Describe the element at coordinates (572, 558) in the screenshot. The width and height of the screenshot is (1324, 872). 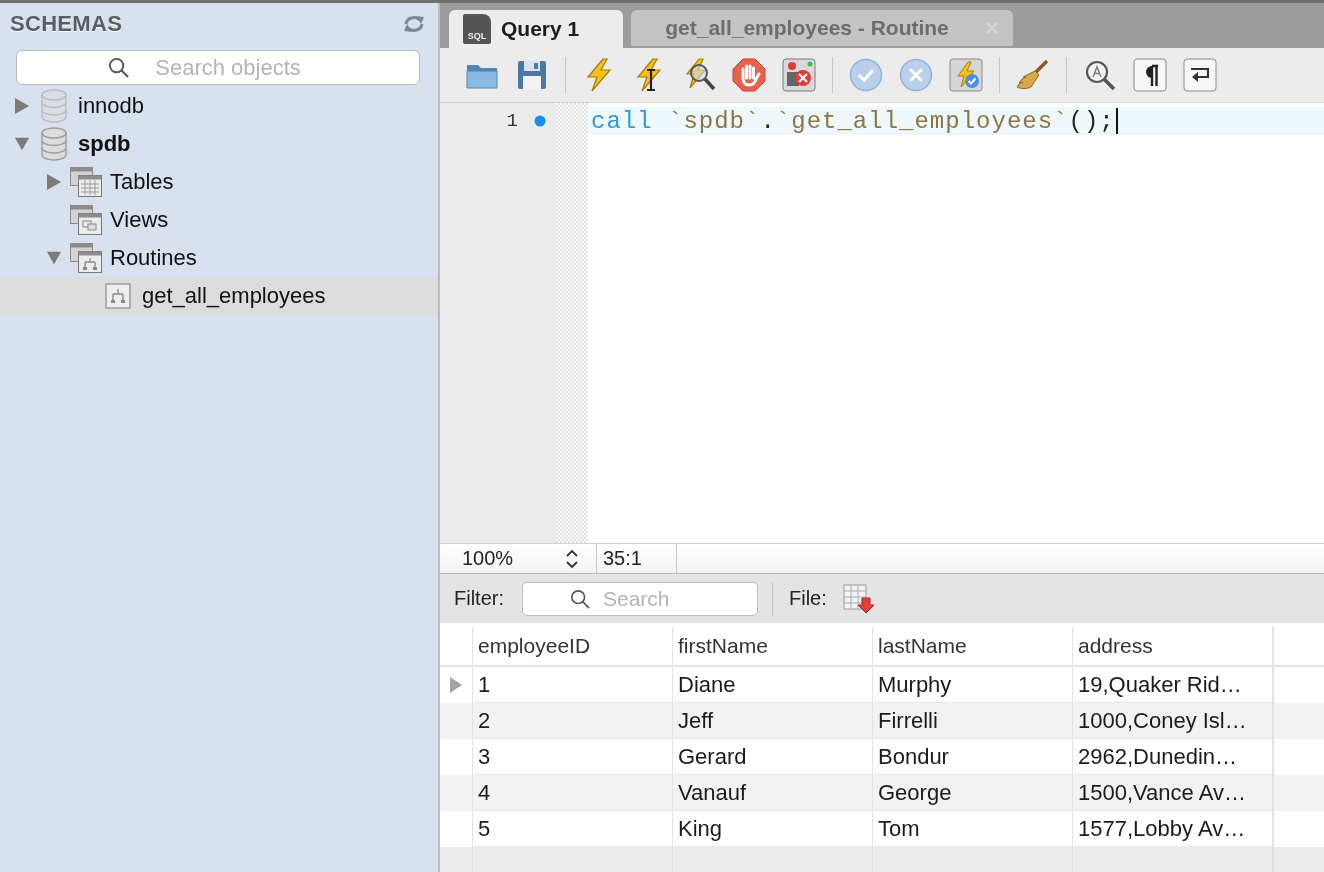
I see `stepper-icon` at that location.